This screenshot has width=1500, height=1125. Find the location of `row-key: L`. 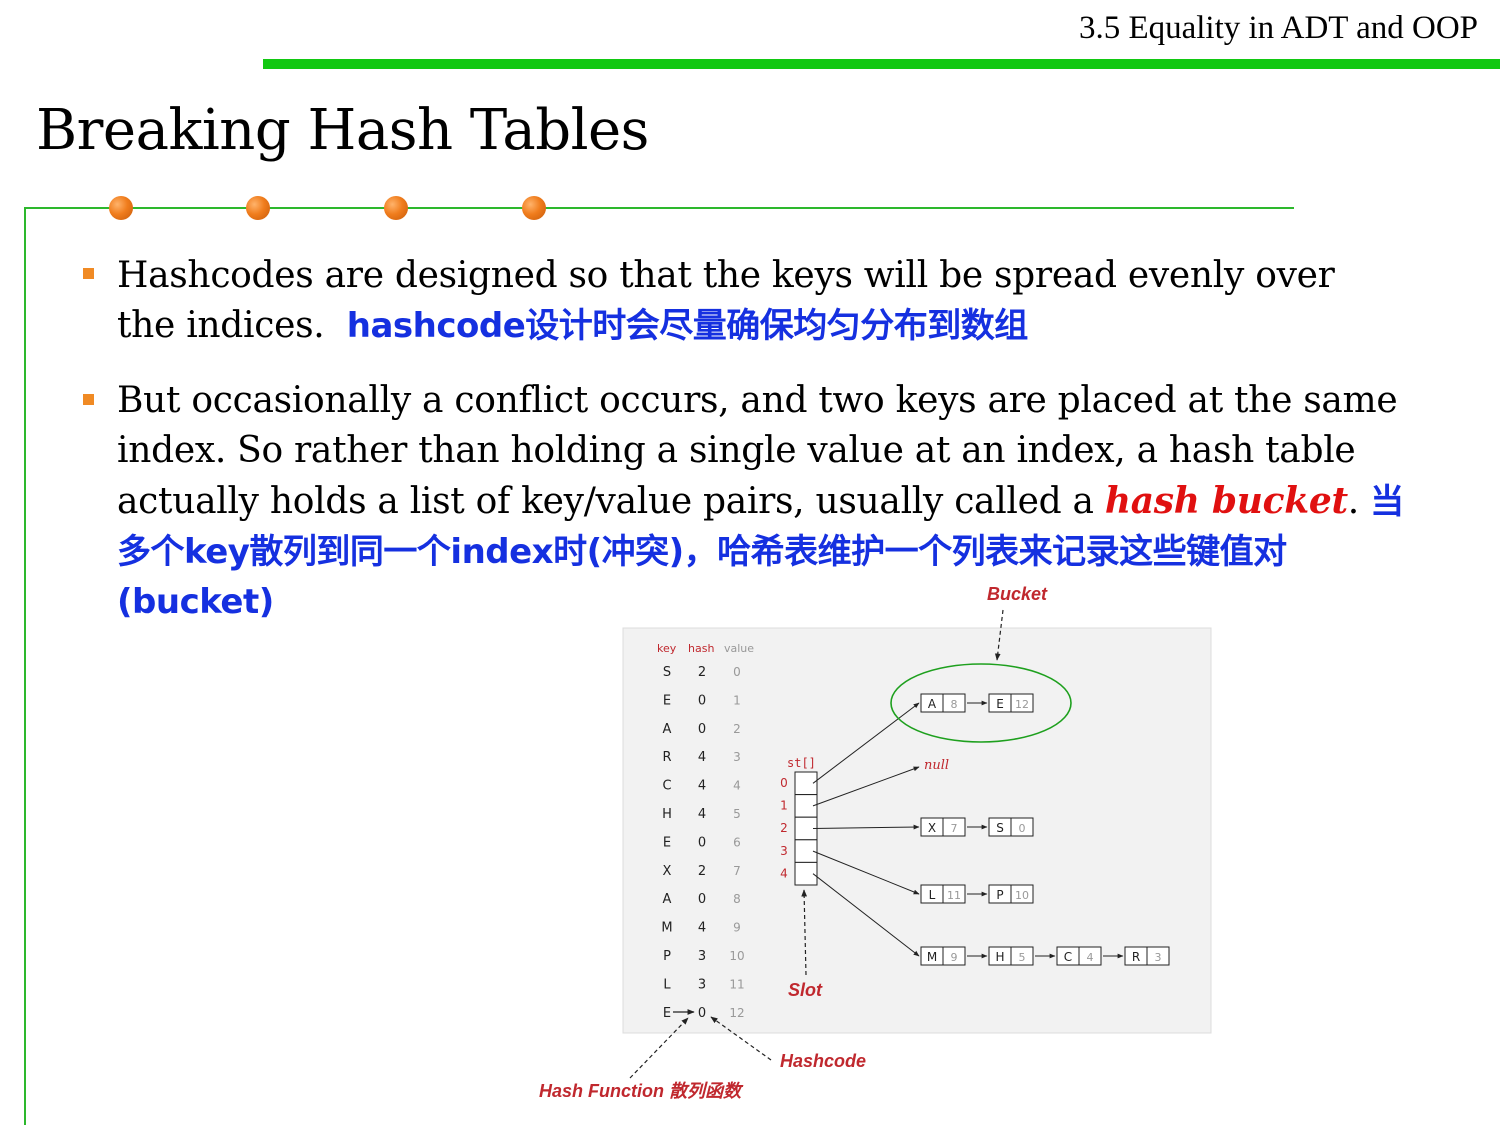

row-key: L is located at coordinates (667, 984).